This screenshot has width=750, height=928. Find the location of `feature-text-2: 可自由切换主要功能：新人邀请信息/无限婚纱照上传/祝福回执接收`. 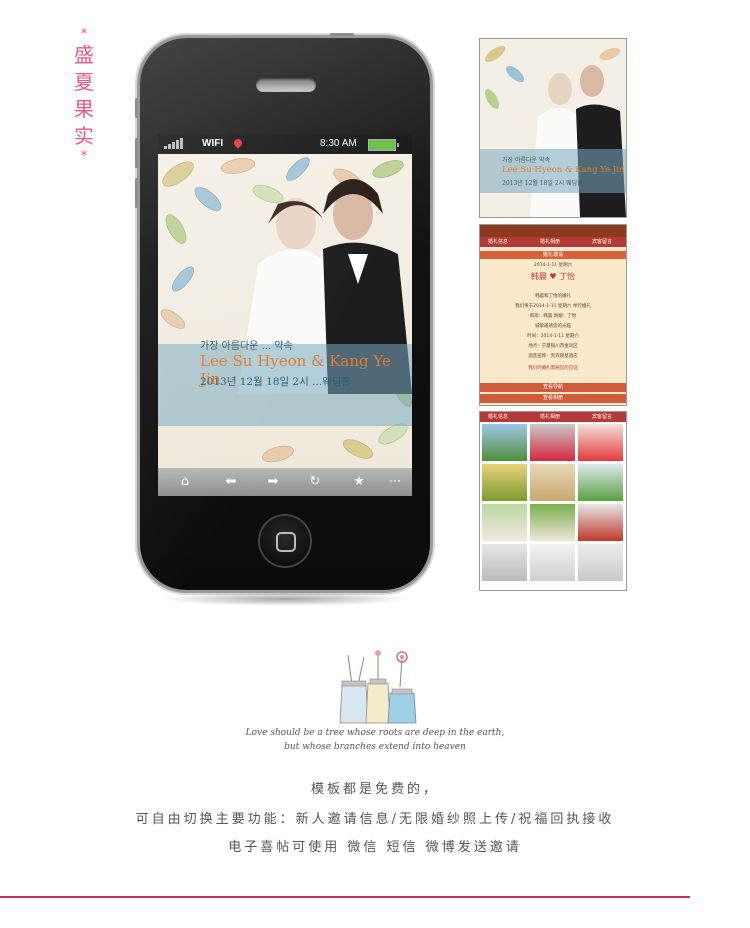

feature-text-2: 可自由切换主要功能：新人邀请信息/无限婚纱照上传/祝福回执接收 is located at coordinates (375, 819).